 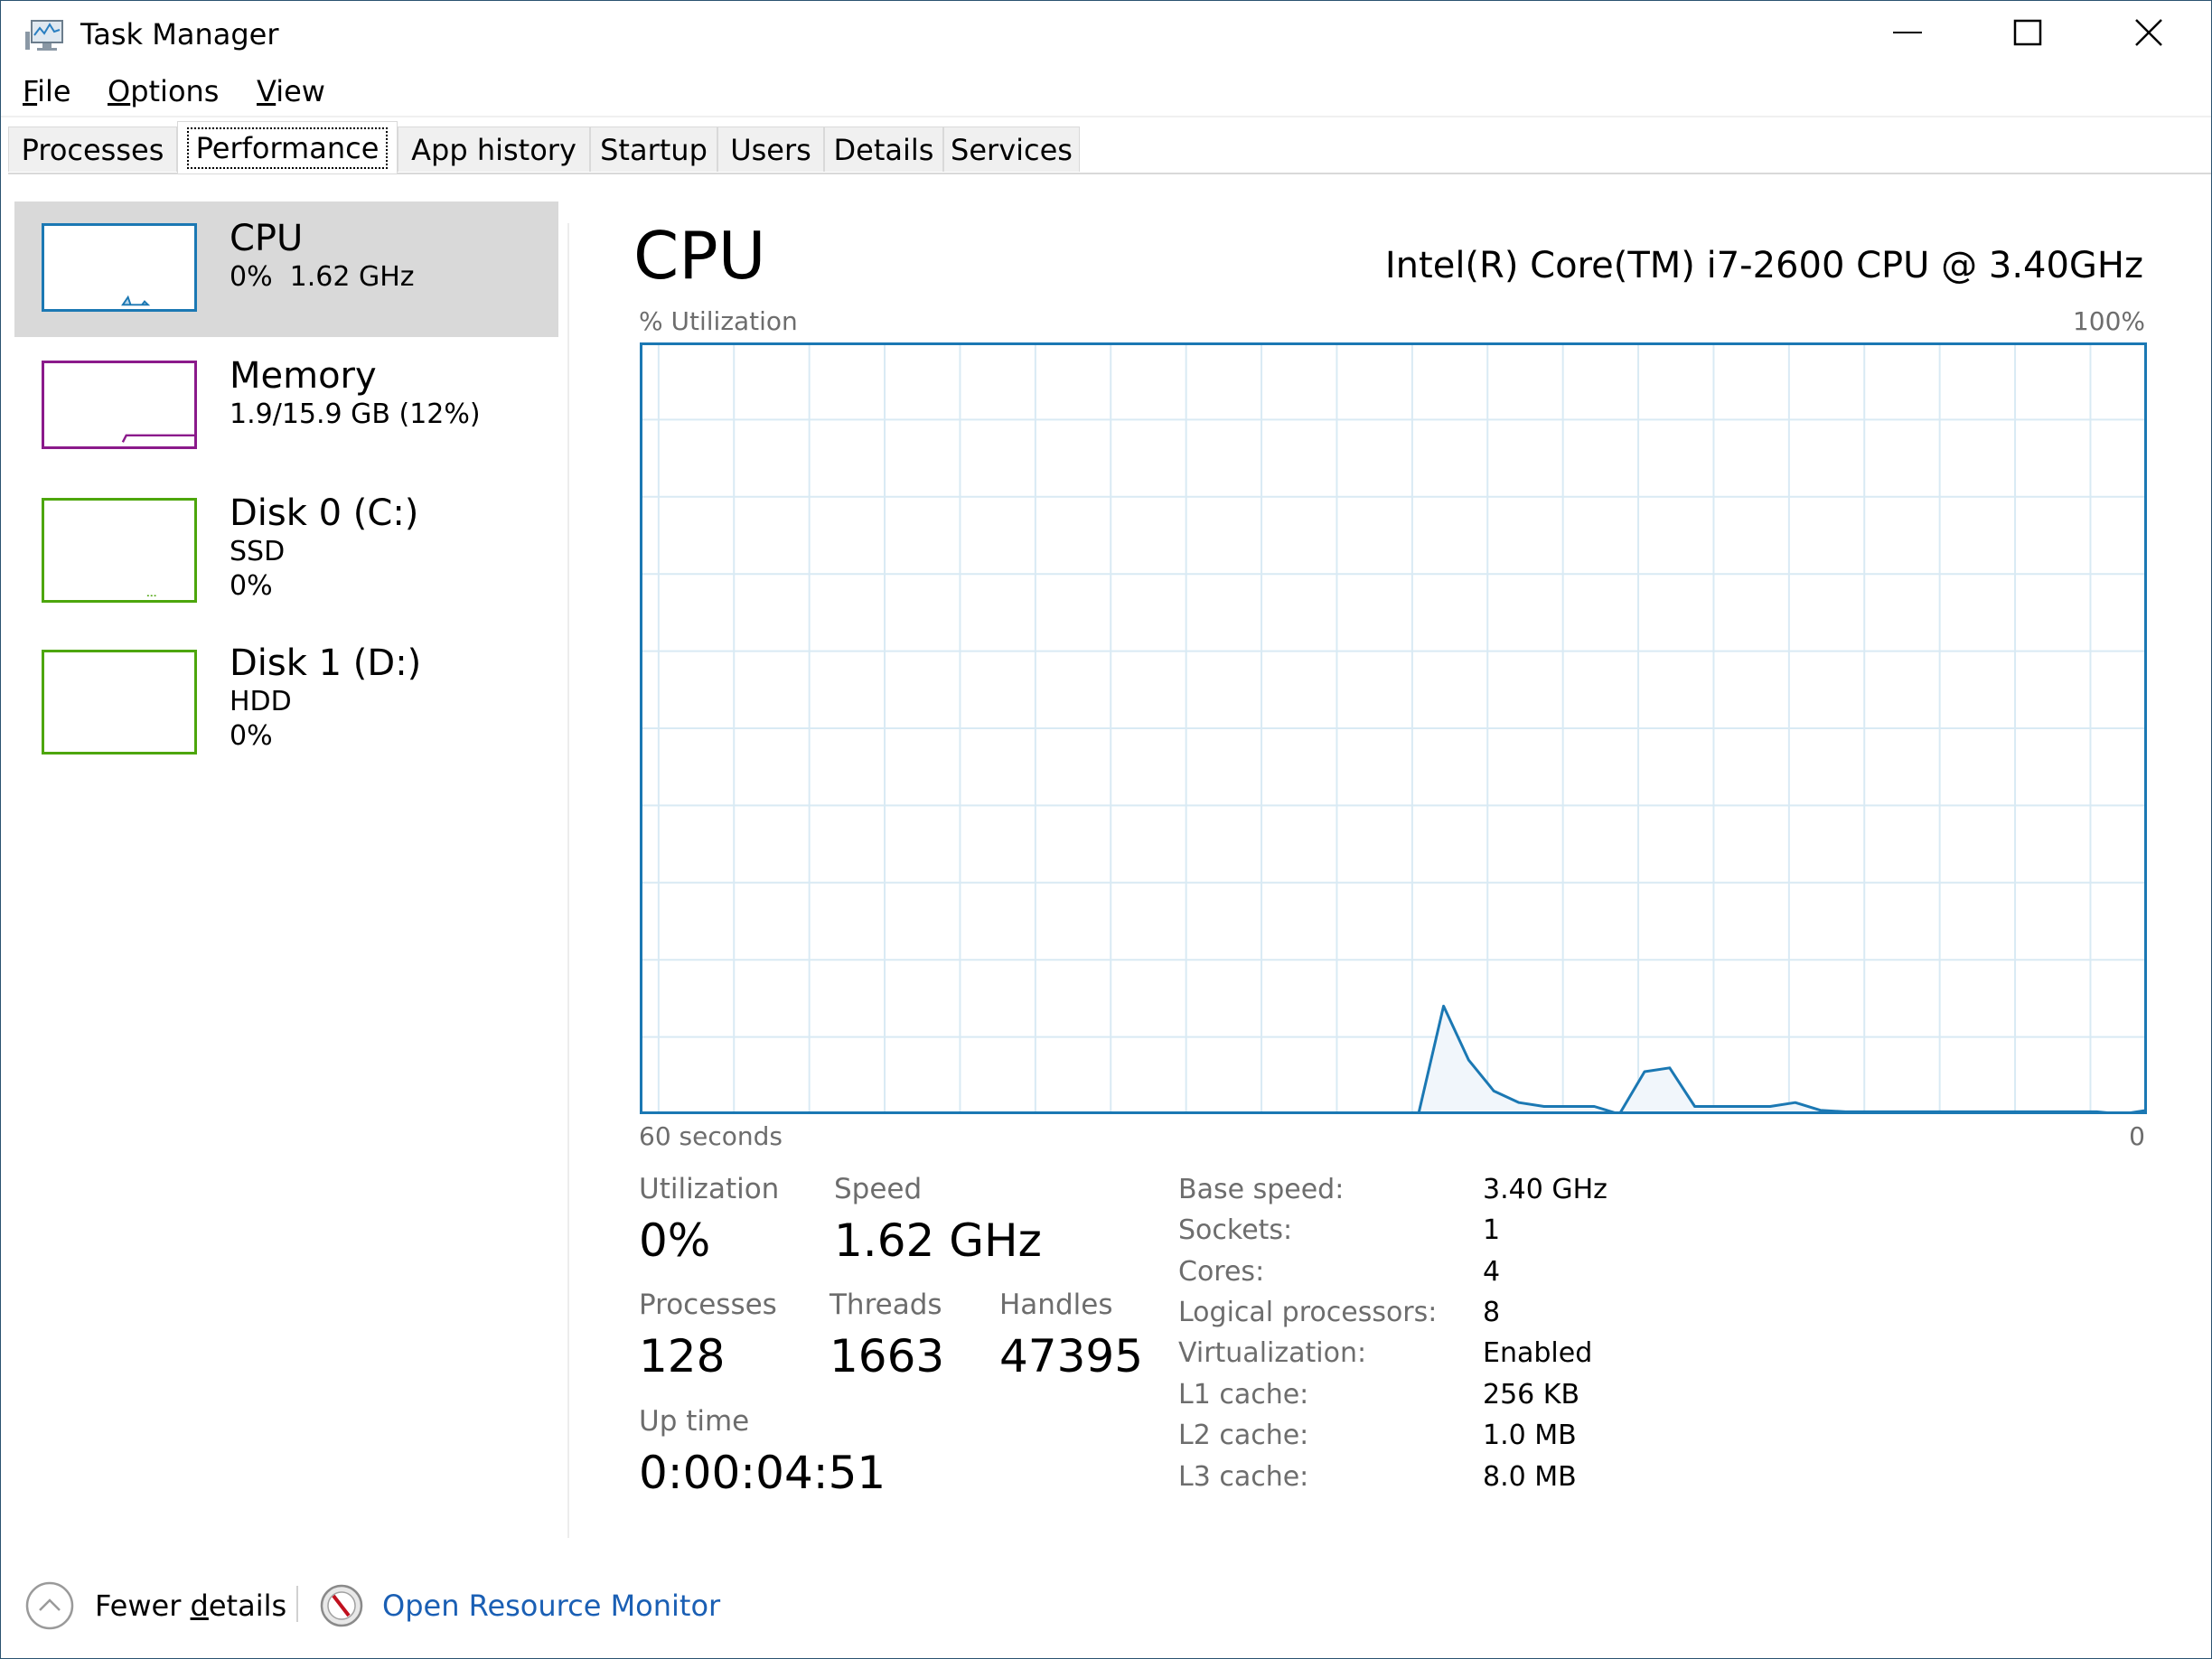 What do you see at coordinates (699, 256) in the screenshot?
I see `panel-title: CPU` at bounding box center [699, 256].